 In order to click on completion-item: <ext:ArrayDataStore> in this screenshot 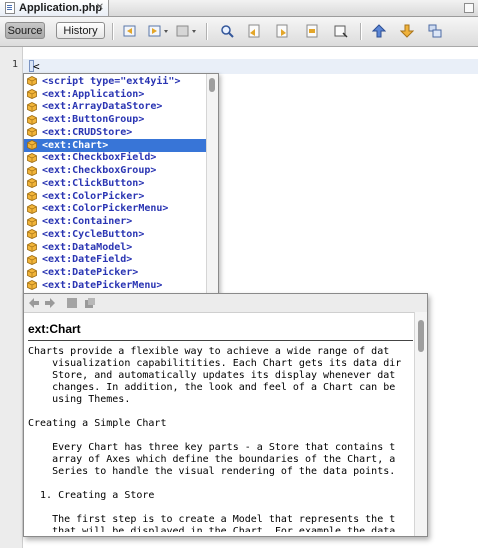, I will do `click(115, 107)`.